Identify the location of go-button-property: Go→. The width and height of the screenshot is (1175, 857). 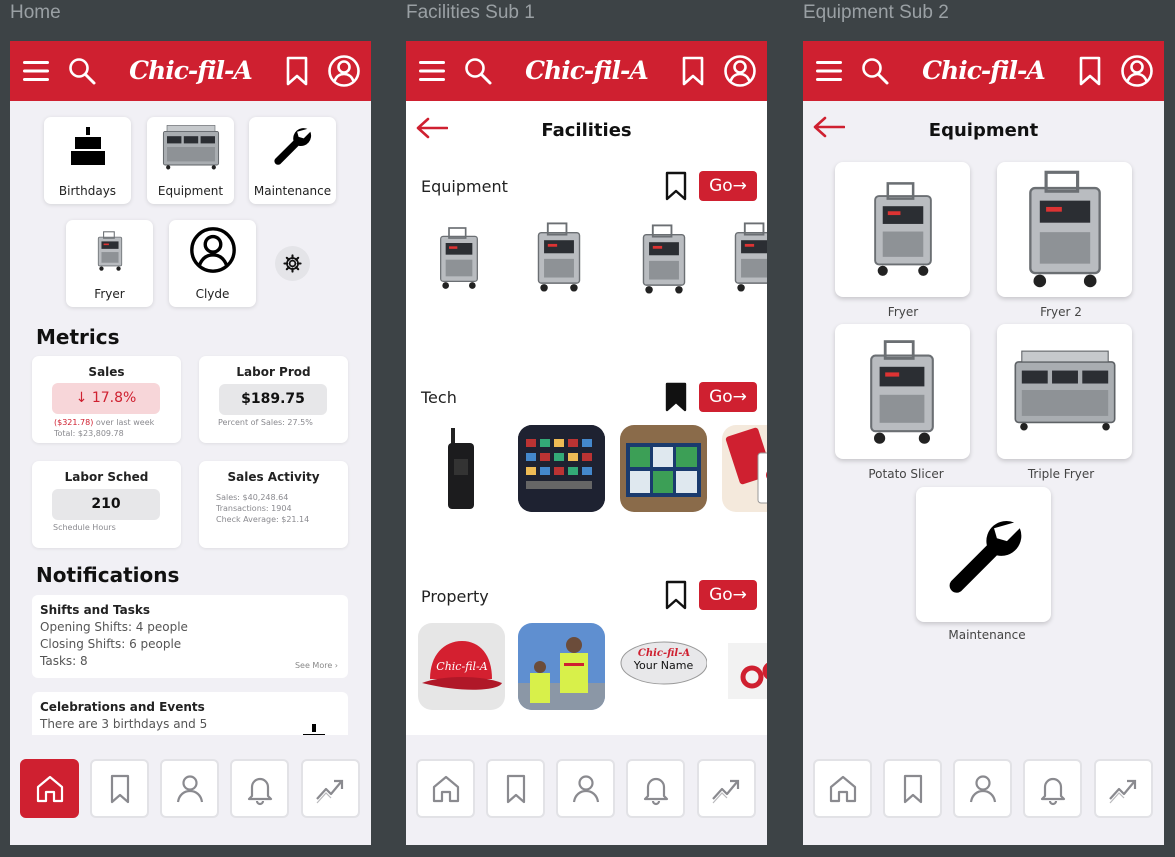
(728, 595).